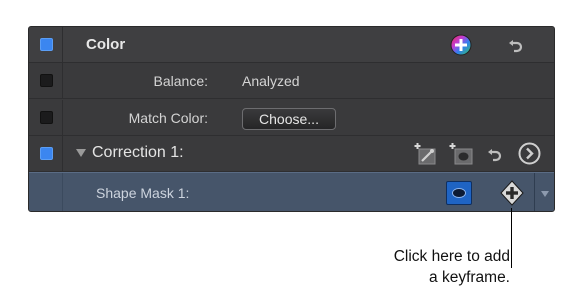  What do you see at coordinates (469, 277) in the screenshot?
I see `callout-line-2: a keyframe.` at bounding box center [469, 277].